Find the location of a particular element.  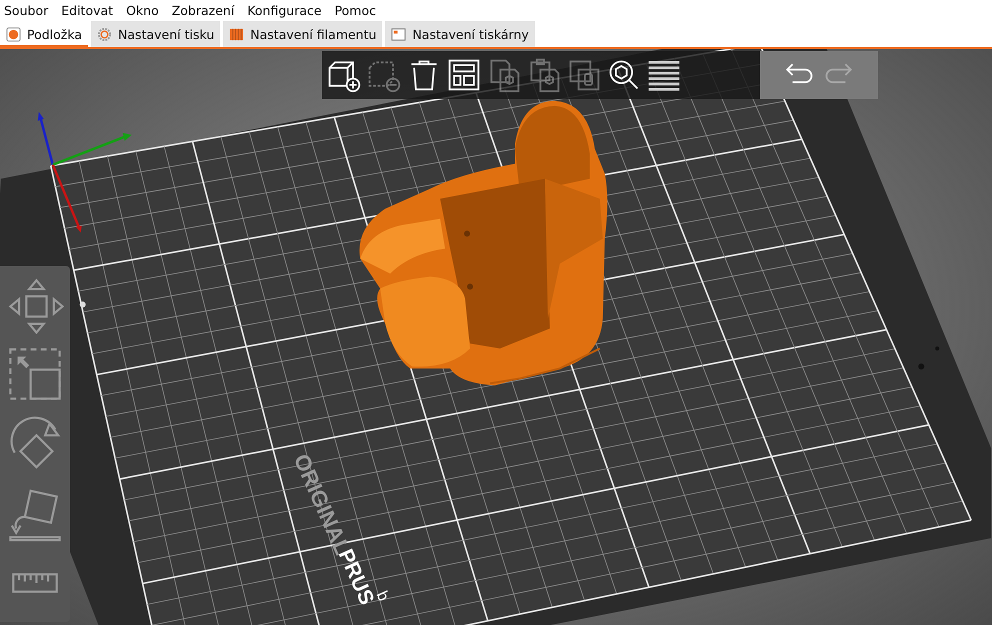

plater-icon is located at coordinates (13, 34).